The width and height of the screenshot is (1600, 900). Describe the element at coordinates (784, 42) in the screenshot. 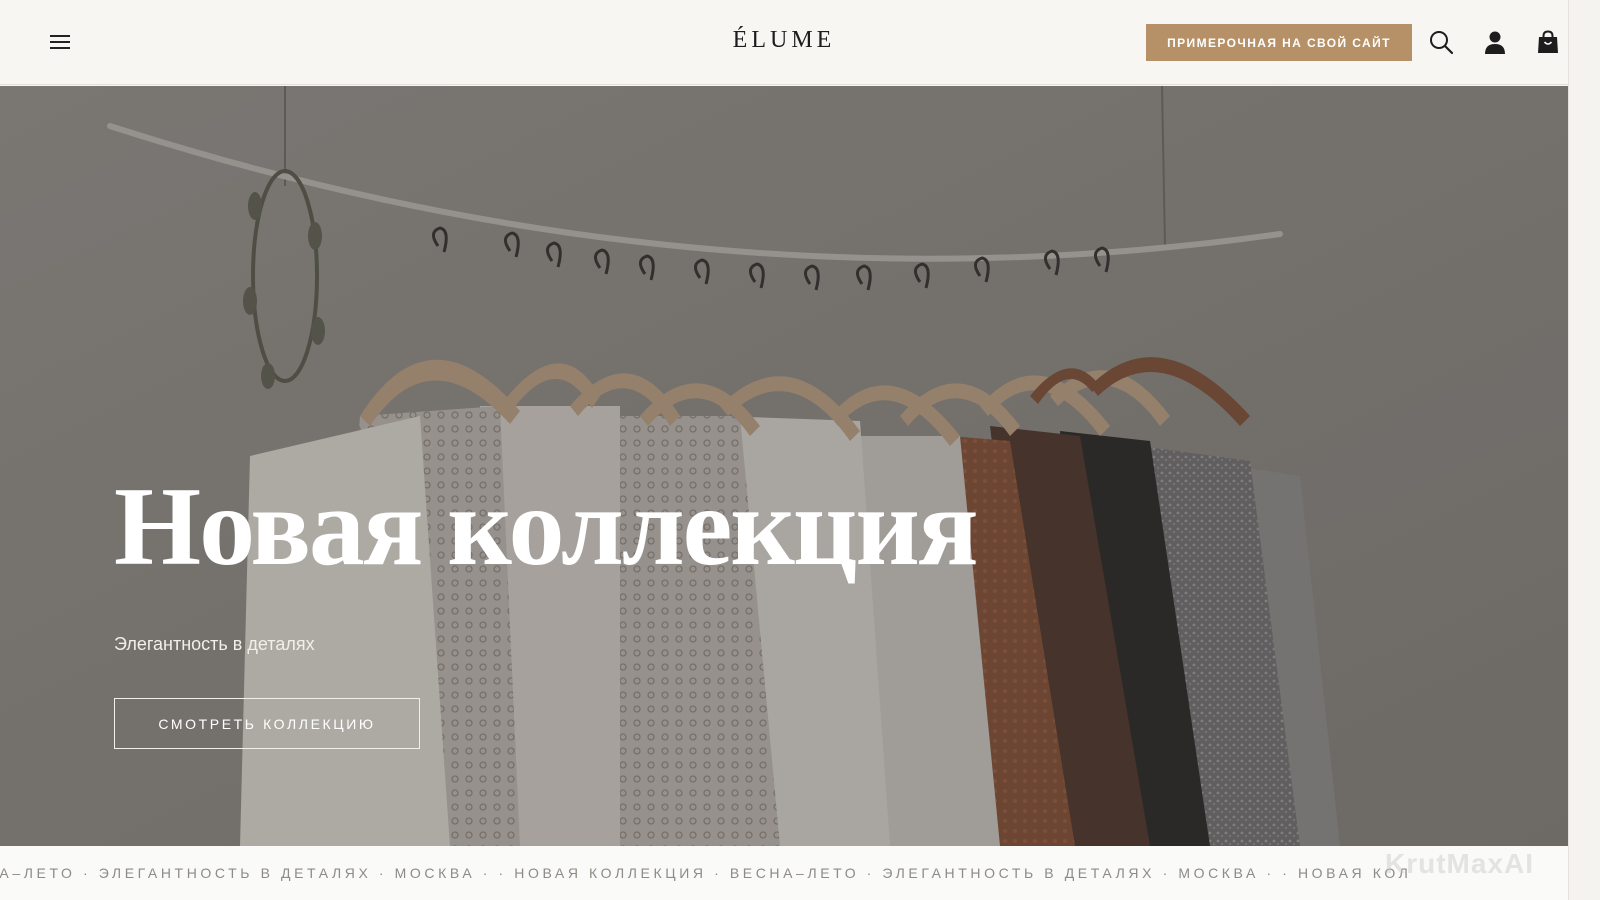

I see `site-header: ÉLUME ПРИМЕРОЧНАЯ НА СВОЙ САЙТ` at that location.